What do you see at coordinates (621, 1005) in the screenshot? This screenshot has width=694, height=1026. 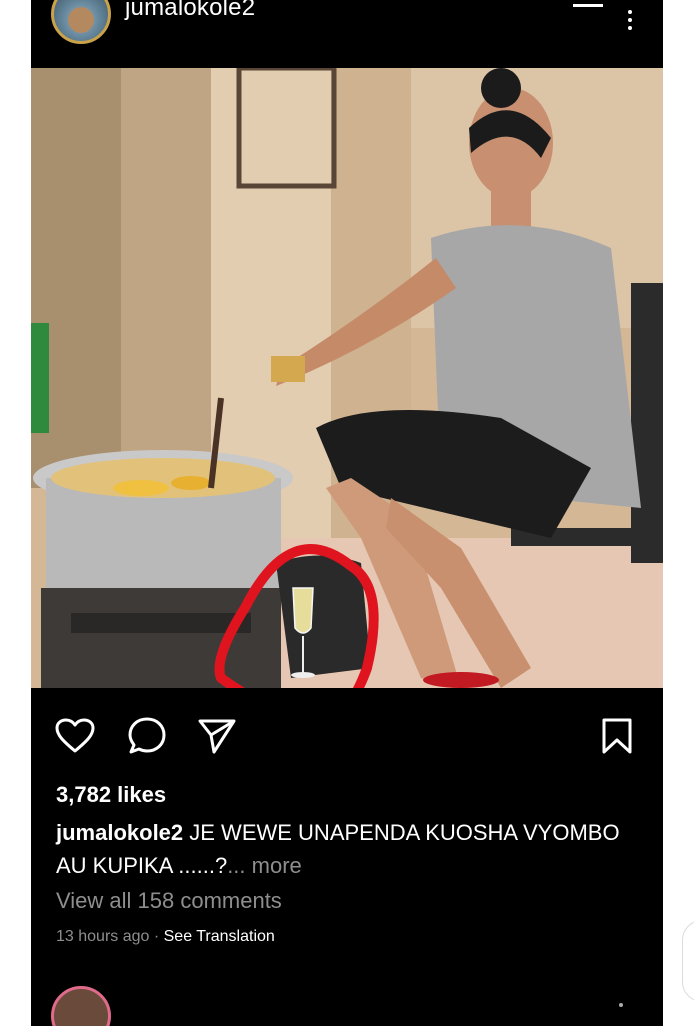 I see `next-post-menu-dot` at bounding box center [621, 1005].